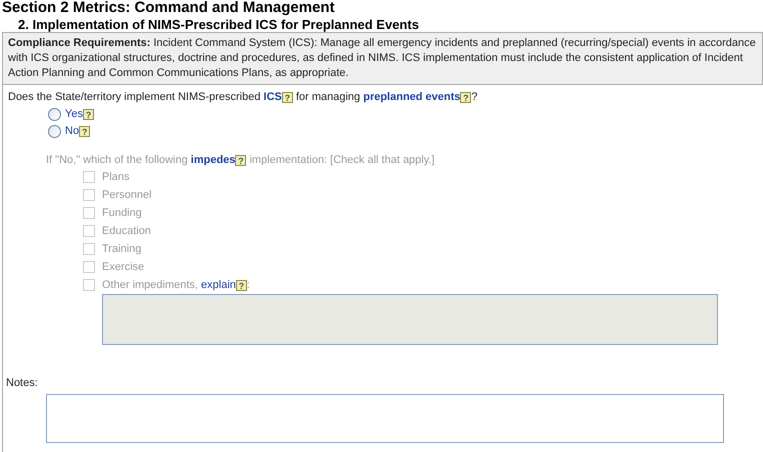 This screenshot has width=763, height=452. What do you see at coordinates (123, 267) in the screenshot?
I see `checkbox-label: Exercise` at bounding box center [123, 267].